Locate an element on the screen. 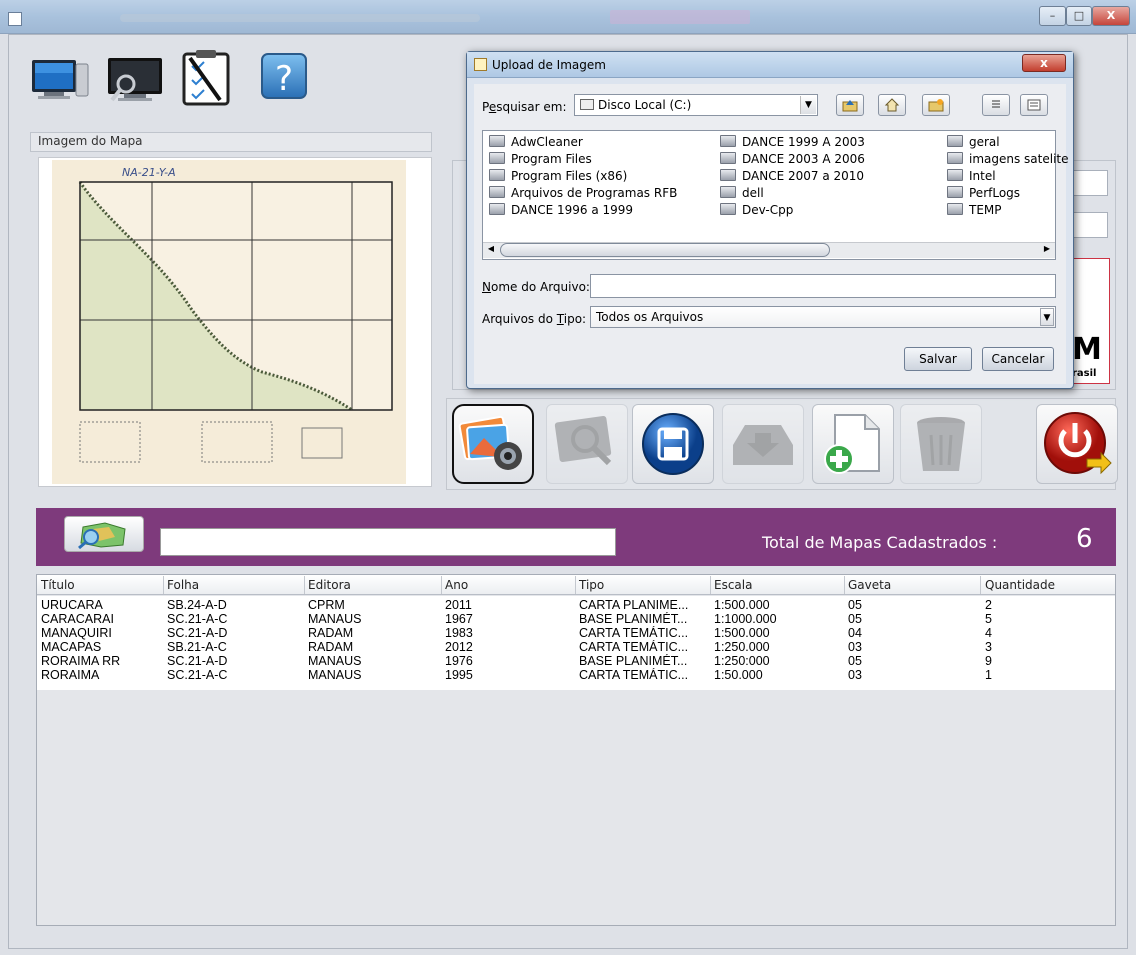 This screenshot has height=955, width=1136. table-cell: 1:250:000 is located at coordinates (742, 661).